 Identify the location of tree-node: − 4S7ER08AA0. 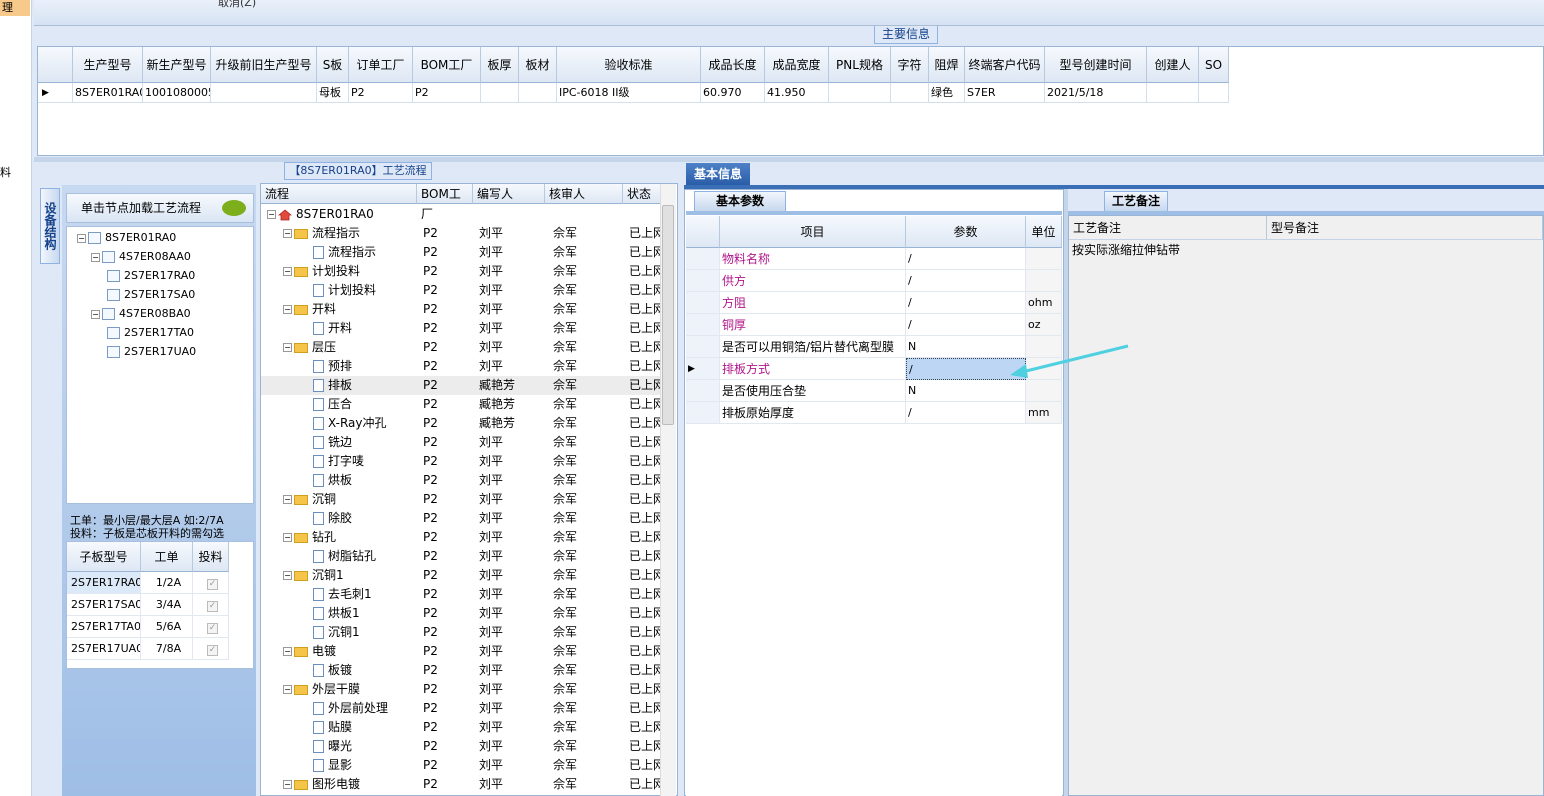
(141, 256).